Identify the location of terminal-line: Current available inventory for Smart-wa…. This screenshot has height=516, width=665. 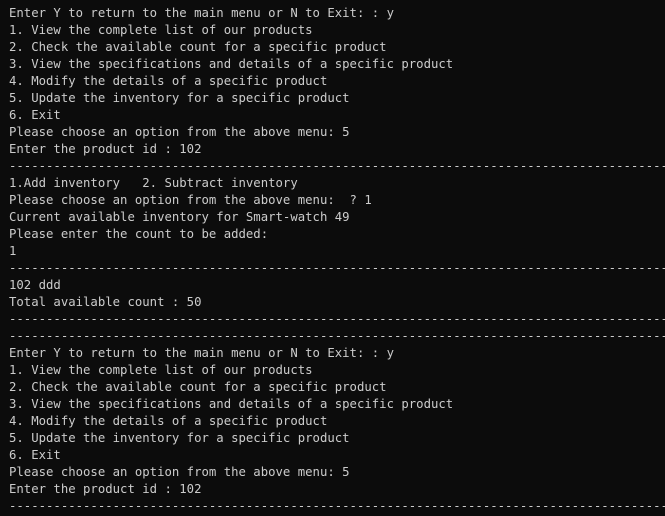
(179, 217).